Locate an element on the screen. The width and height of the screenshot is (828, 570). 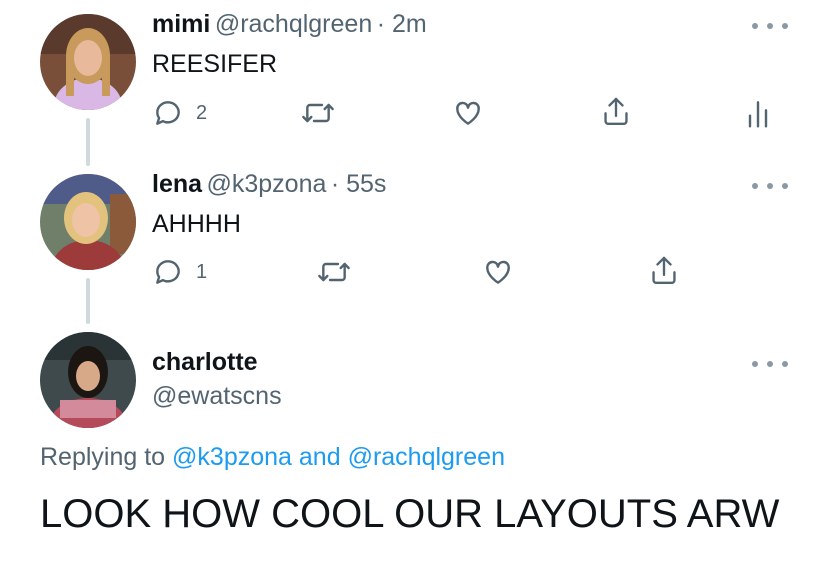
replying-to: Replying to @k3pzona and @rachqlgreen is located at coordinates (272, 457).